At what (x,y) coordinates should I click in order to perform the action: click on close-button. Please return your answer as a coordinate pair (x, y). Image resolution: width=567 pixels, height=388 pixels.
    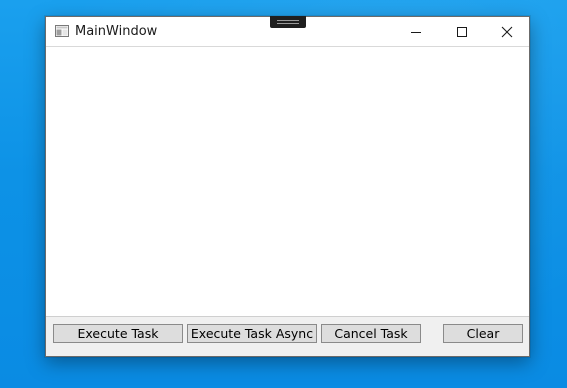
    Looking at the image, I should click on (507, 31).